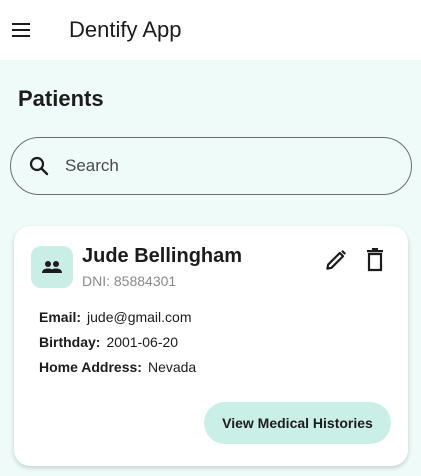  Describe the element at coordinates (172, 367) in the screenshot. I see `address-value: Nevada` at that location.